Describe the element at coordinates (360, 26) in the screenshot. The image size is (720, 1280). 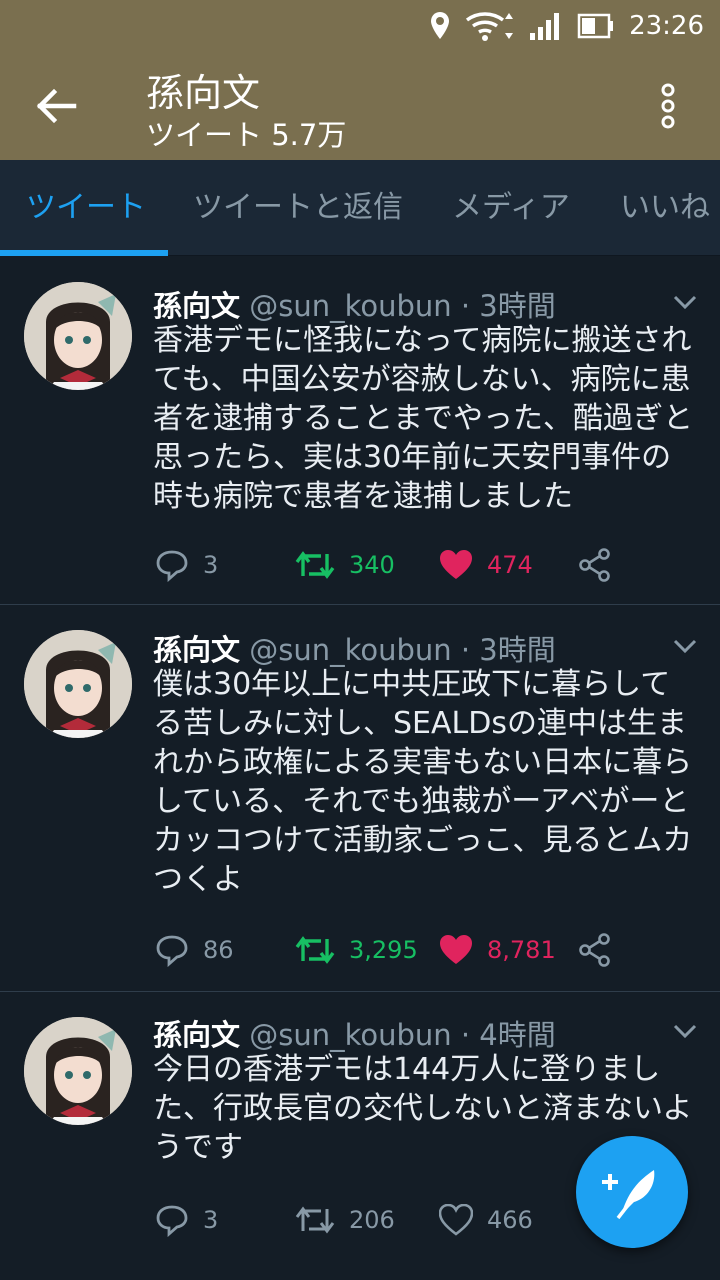
I see `status-bar: 23:26` at that location.